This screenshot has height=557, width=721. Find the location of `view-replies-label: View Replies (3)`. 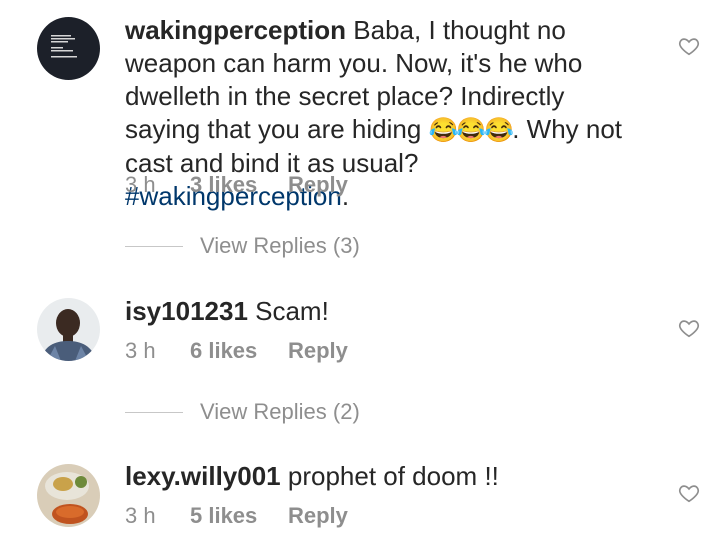

view-replies-label: View Replies (3) is located at coordinates (280, 245).